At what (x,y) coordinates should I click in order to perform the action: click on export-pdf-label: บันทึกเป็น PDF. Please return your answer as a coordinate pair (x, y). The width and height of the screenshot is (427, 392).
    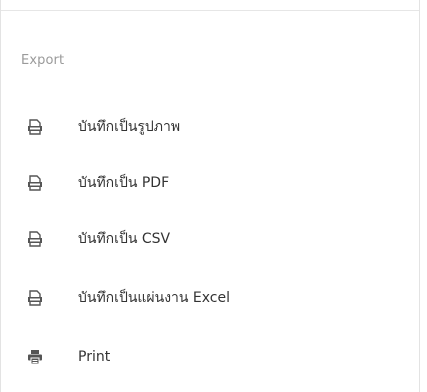
    Looking at the image, I should click on (124, 183).